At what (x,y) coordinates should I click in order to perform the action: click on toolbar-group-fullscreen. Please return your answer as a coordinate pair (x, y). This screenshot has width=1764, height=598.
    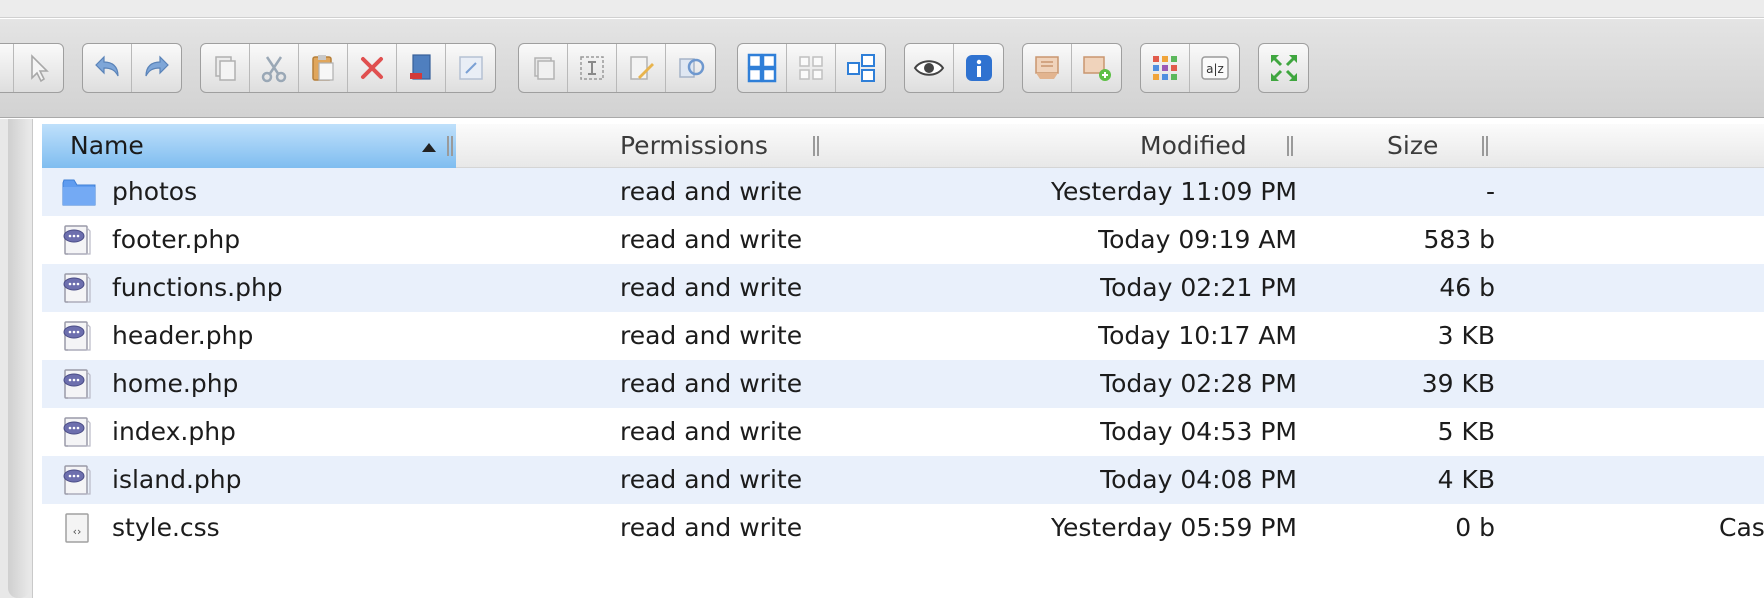
    Looking at the image, I should click on (1283, 68).